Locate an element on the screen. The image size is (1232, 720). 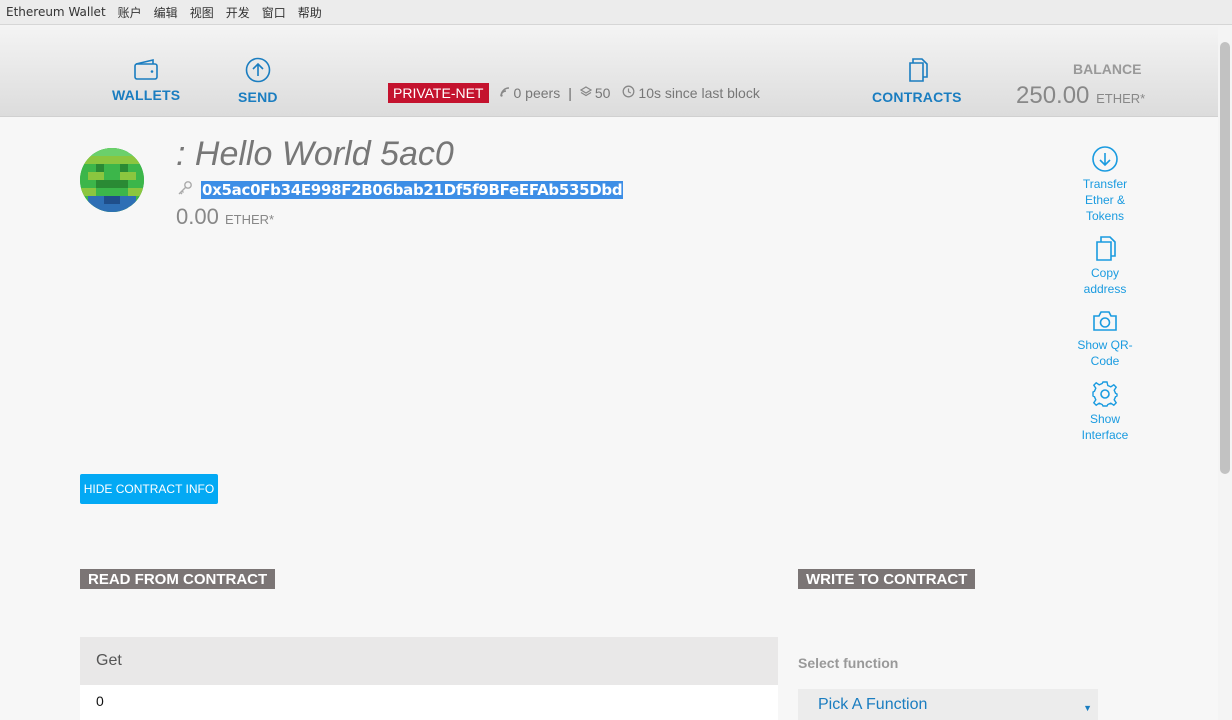
write-contract-header: WRITE TO CONTRACT is located at coordinates (887, 579).